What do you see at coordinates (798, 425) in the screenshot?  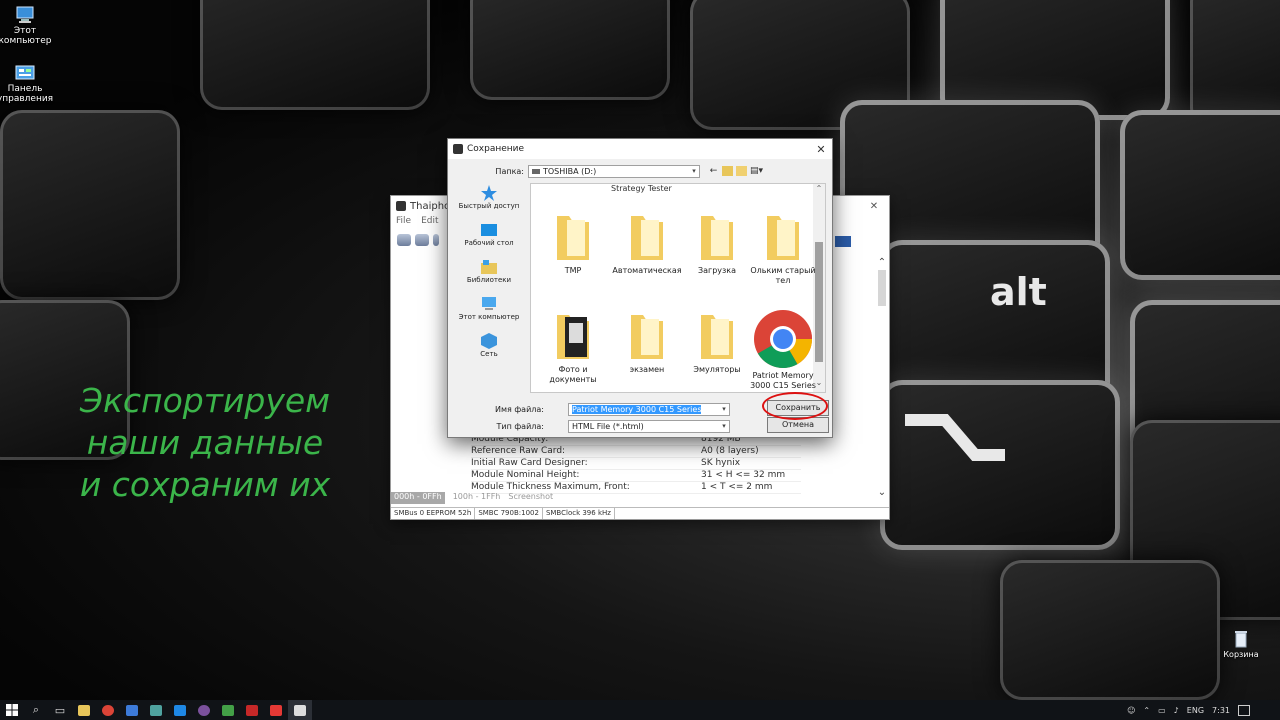 I see `cancel-button: Отмена` at bounding box center [798, 425].